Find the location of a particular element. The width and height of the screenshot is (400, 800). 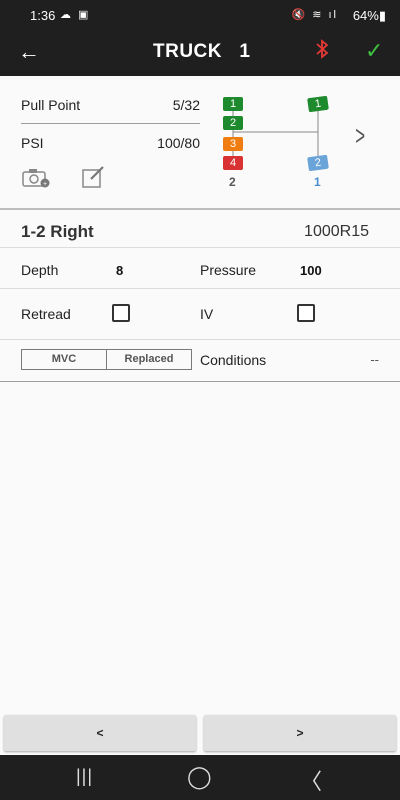

axle-lines is located at coordinates (275, 133).